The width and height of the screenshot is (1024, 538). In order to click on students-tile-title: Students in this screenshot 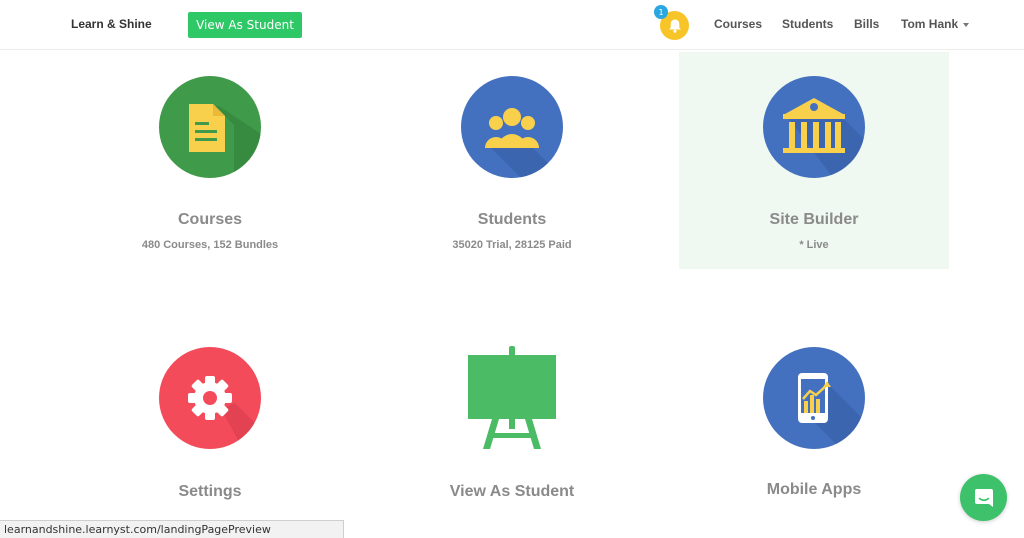, I will do `click(512, 219)`.